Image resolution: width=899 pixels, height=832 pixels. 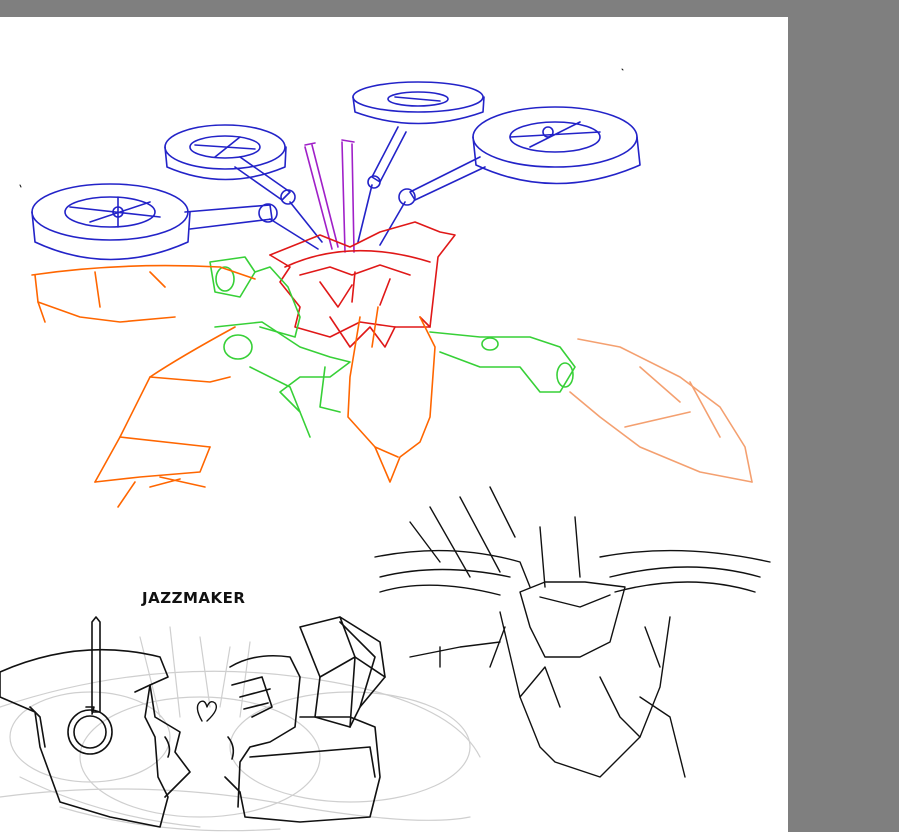 What do you see at coordinates (843, 416) in the screenshot?
I see `workspace-margin` at bounding box center [843, 416].